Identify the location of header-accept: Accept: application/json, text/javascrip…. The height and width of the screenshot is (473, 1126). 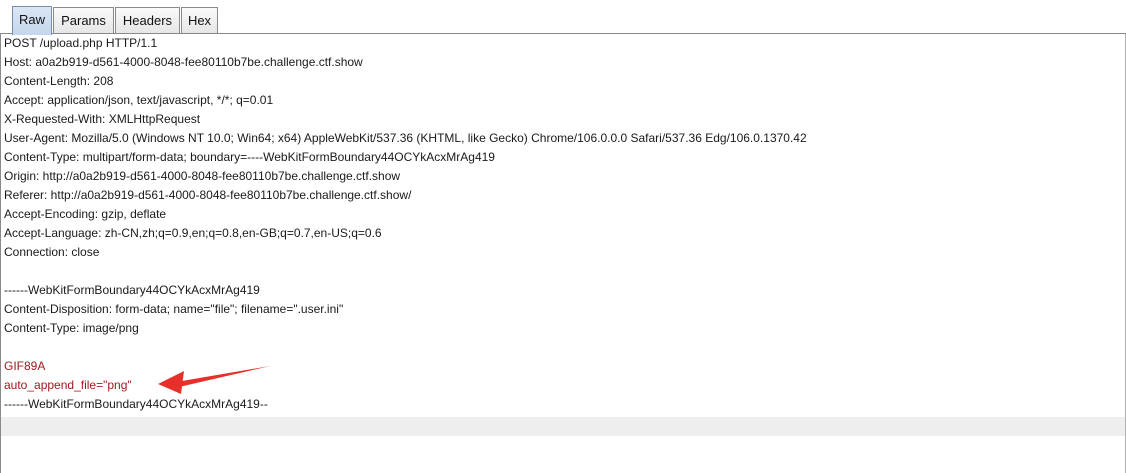
(138, 100).